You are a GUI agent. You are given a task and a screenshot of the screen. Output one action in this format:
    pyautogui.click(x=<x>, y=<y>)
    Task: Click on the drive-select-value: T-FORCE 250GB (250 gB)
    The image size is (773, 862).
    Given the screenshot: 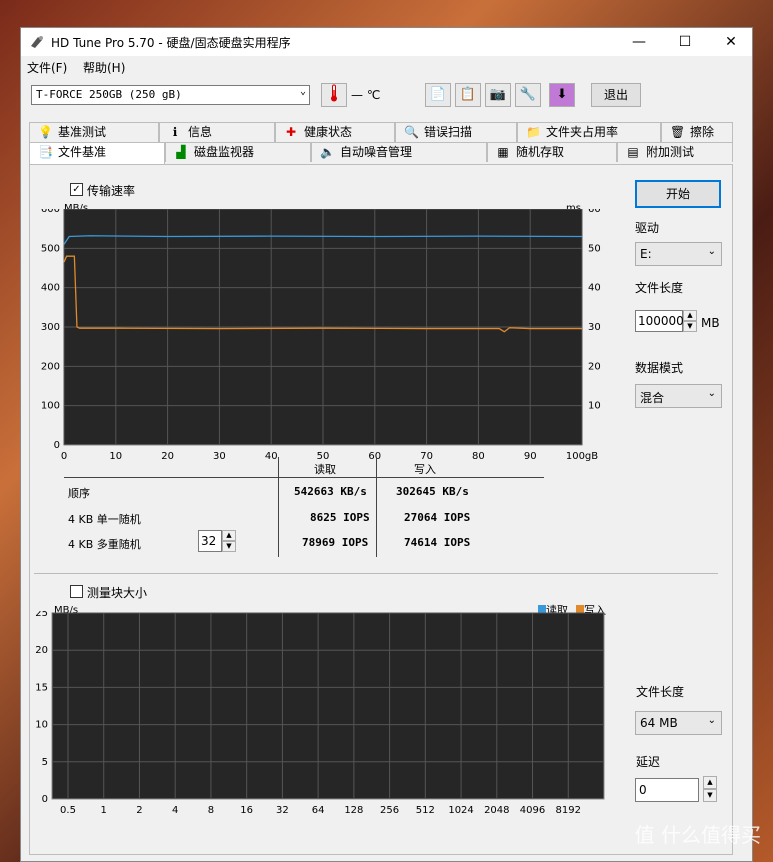 What is the action you would take?
    pyautogui.click(x=109, y=94)
    